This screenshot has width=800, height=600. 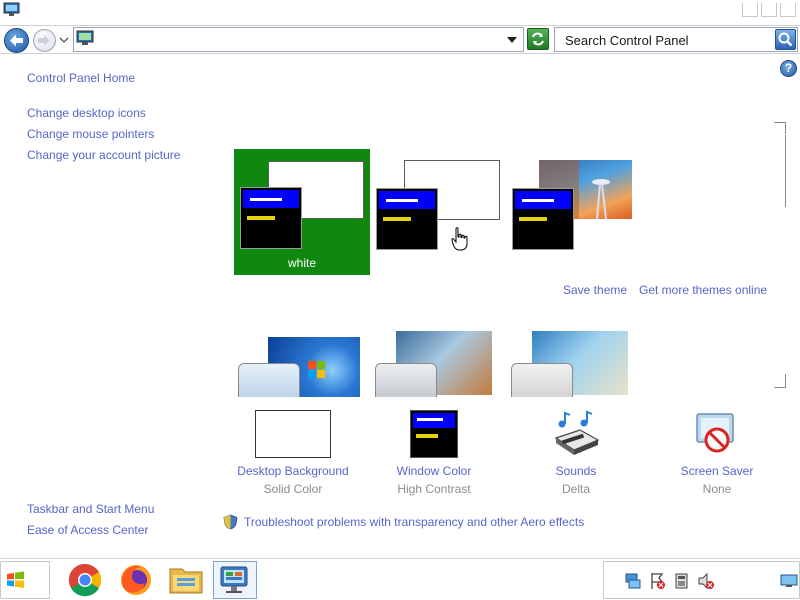 I want to click on theme-architecture, so click(x=442, y=361).